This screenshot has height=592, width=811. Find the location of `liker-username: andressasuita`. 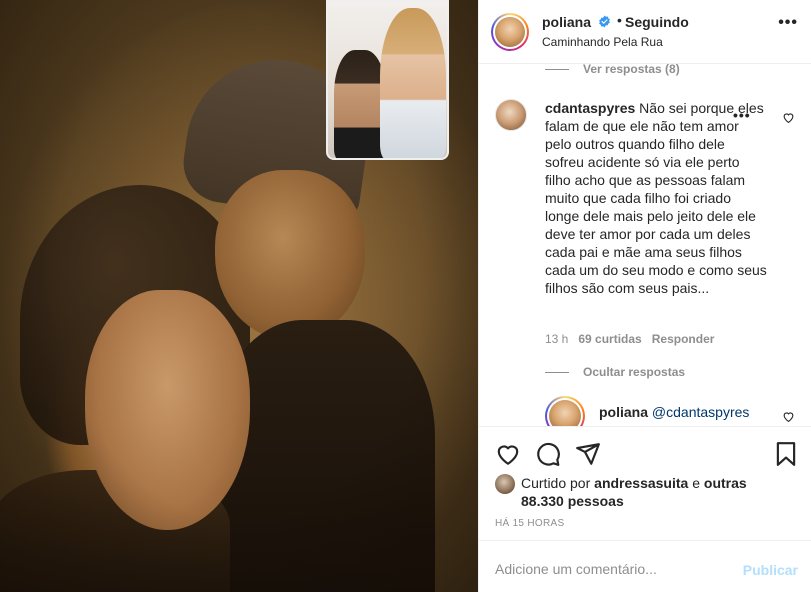

liker-username: andressasuita is located at coordinates (641, 483).